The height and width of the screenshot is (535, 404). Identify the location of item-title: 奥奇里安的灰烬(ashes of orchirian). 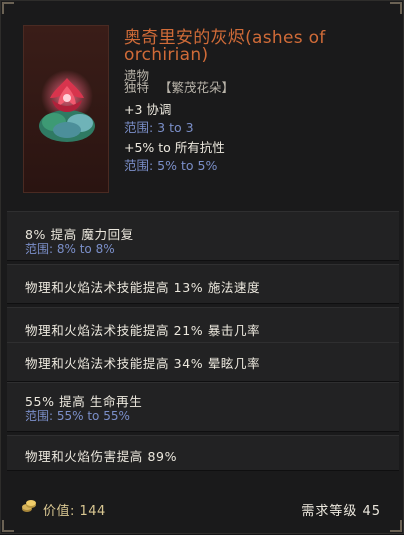
(225, 46).